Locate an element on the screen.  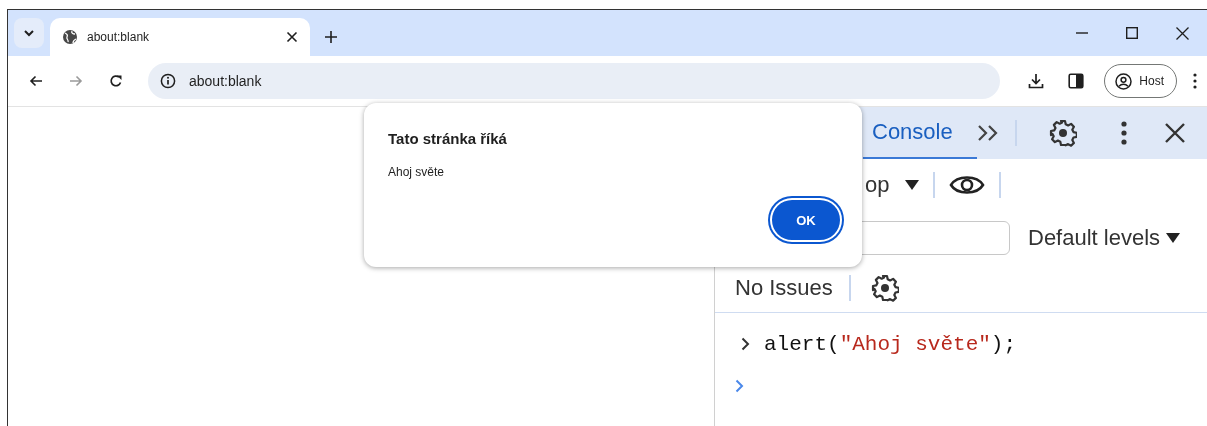
globe-icon is located at coordinates (70, 37).